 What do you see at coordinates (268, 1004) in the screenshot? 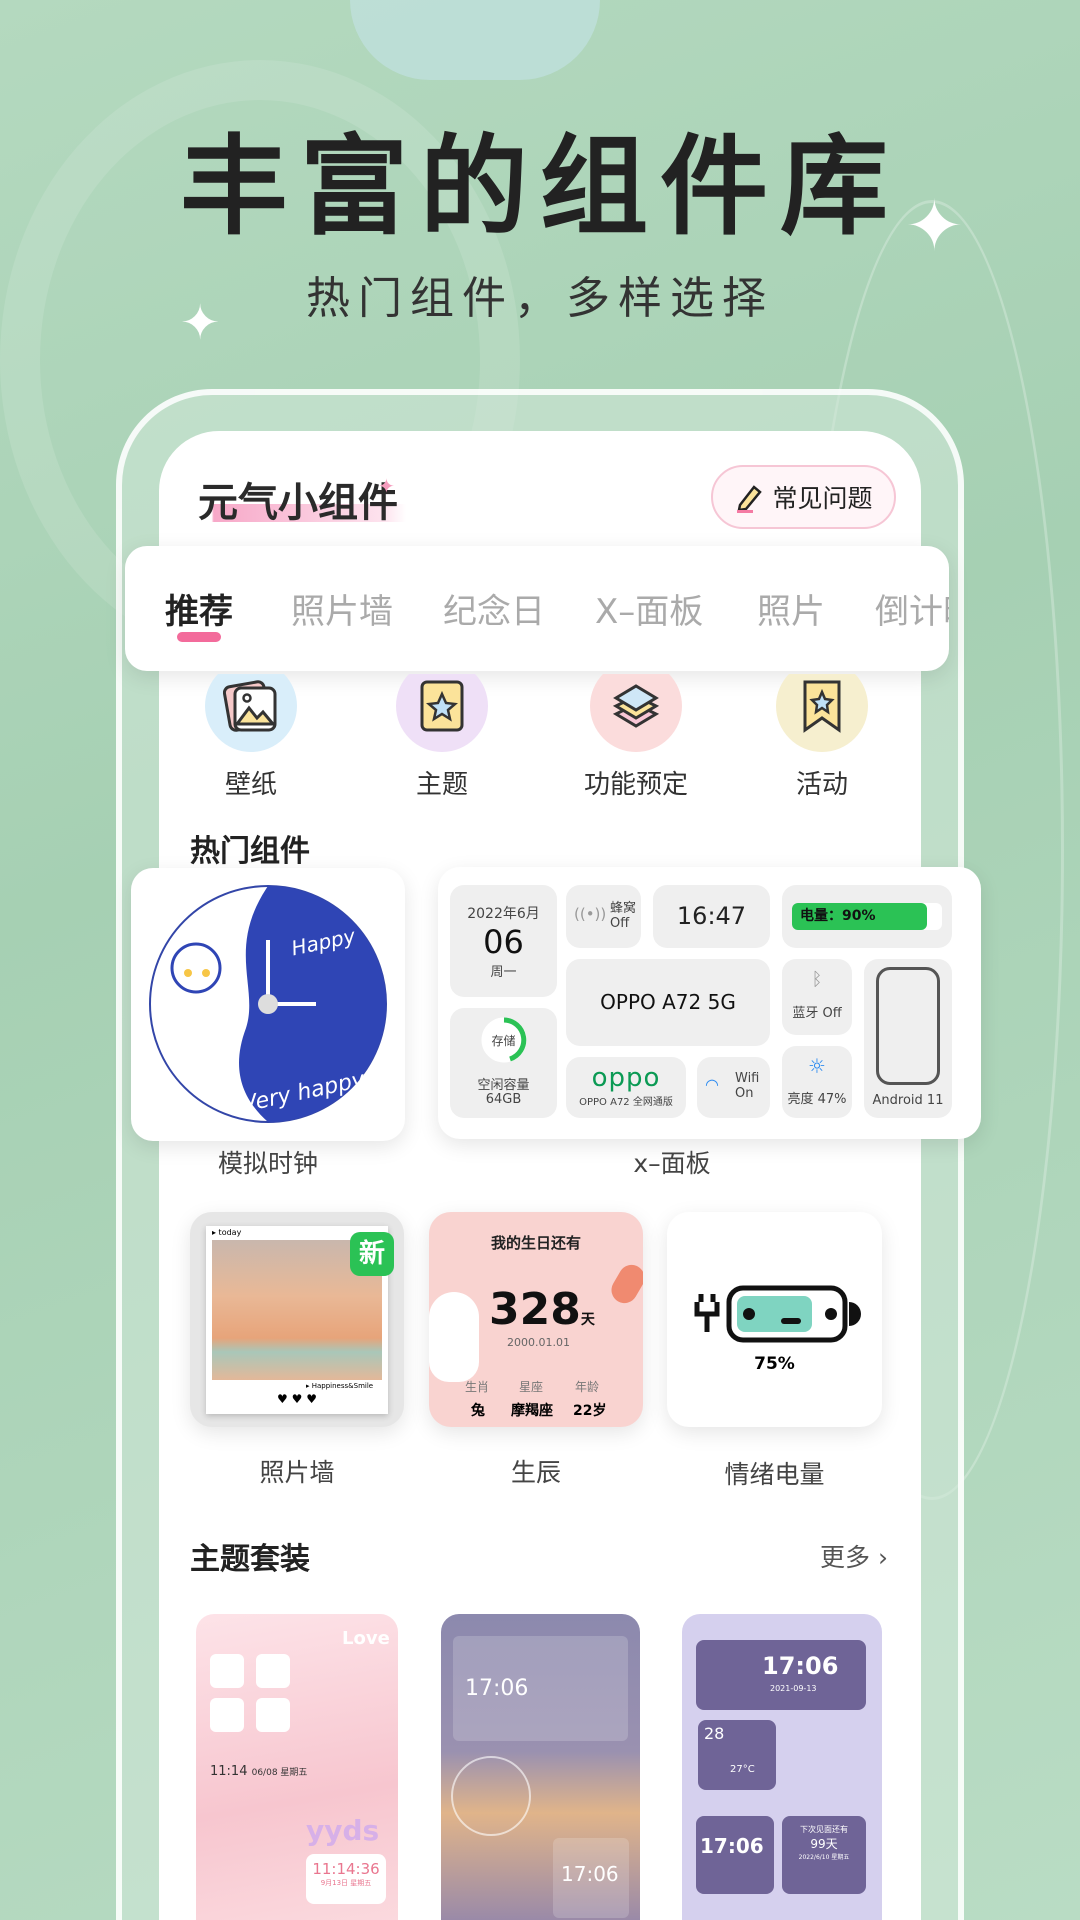
I see `widget-analog-clock: Happy Very happy` at bounding box center [268, 1004].